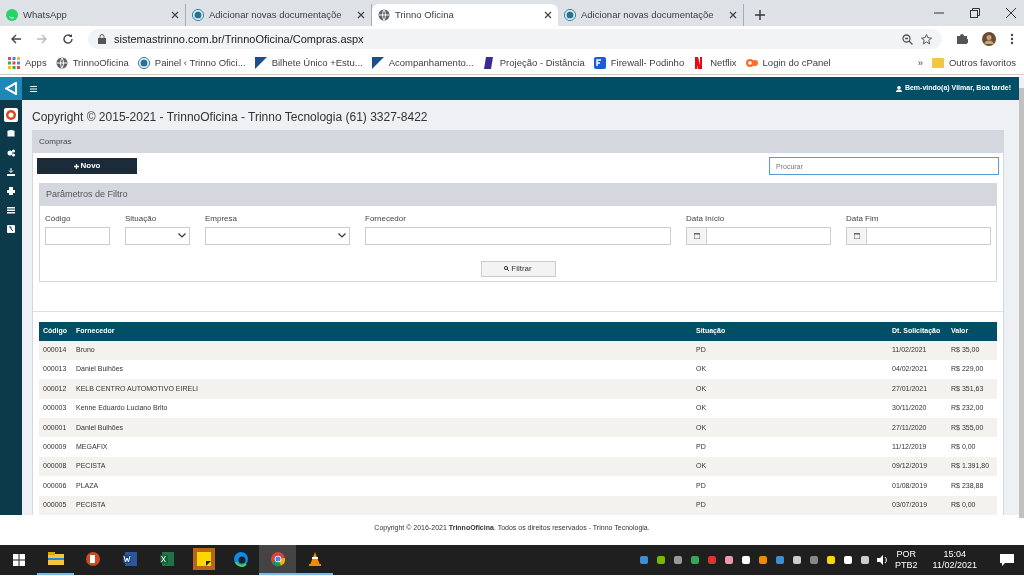  I want to click on clock: 15:04 11/02/2021, so click(954, 560).